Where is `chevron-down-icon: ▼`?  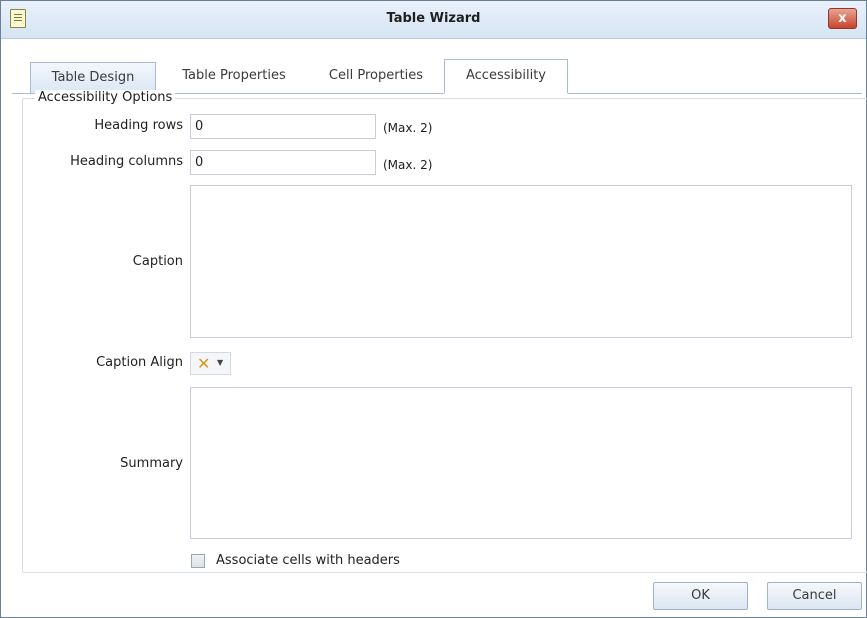 chevron-down-icon: ▼ is located at coordinates (220, 362).